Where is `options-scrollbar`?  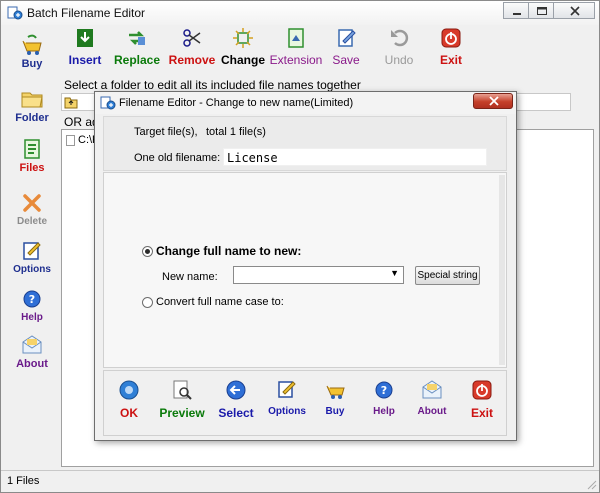 options-scrollbar is located at coordinates (502, 270).